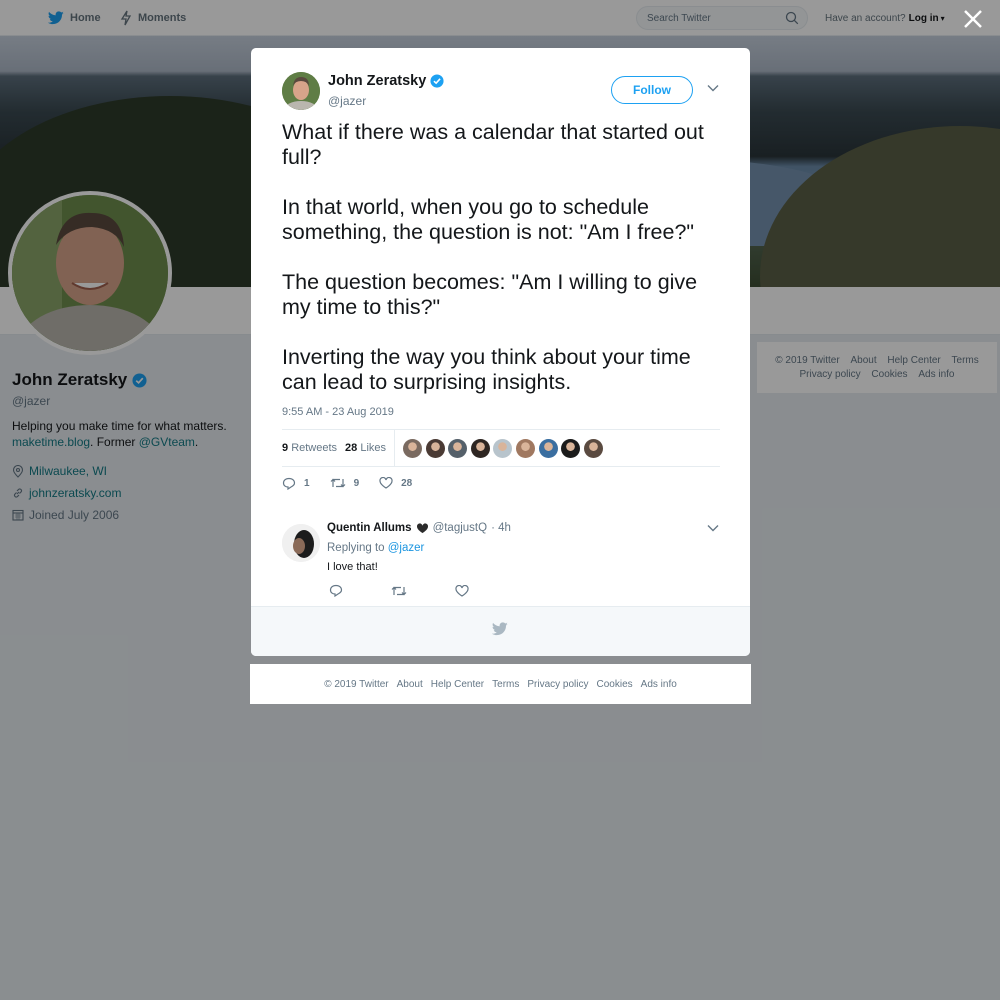  Describe the element at coordinates (352, 567) in the screenshot. I see `reply-text: I love that!` at that location.